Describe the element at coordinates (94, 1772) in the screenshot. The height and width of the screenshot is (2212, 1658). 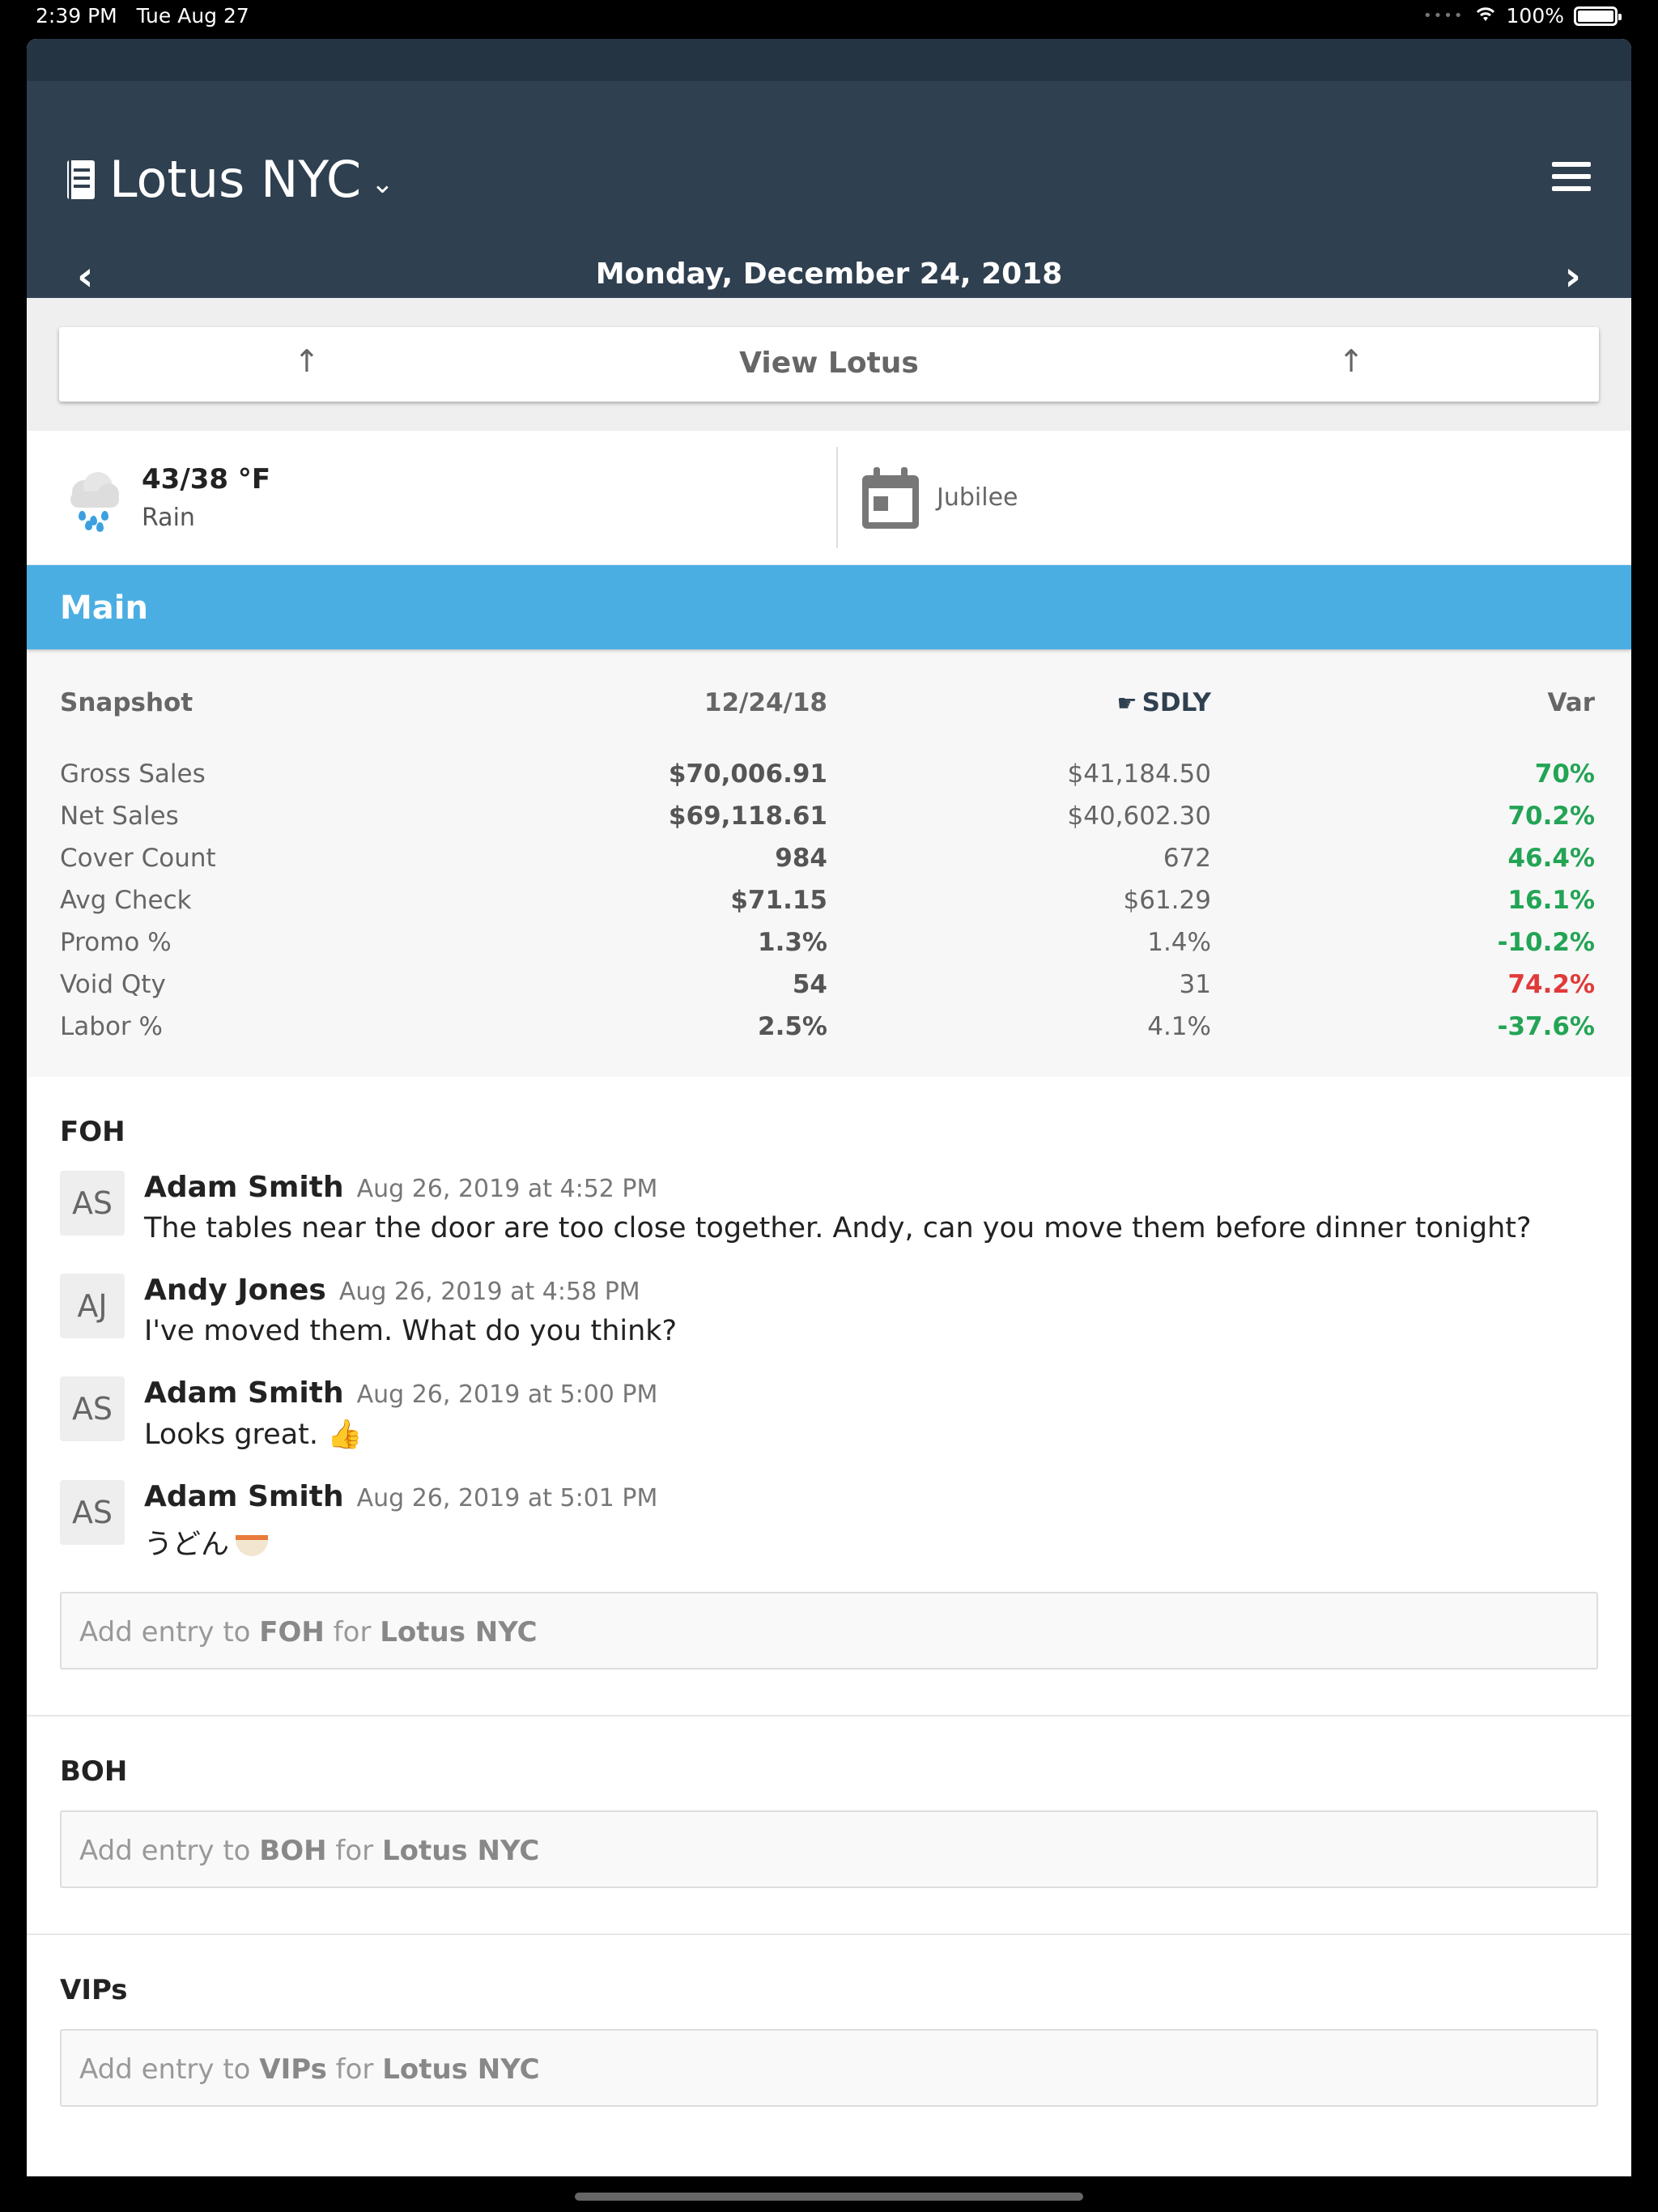
I see `log-title: BOH` at that location.